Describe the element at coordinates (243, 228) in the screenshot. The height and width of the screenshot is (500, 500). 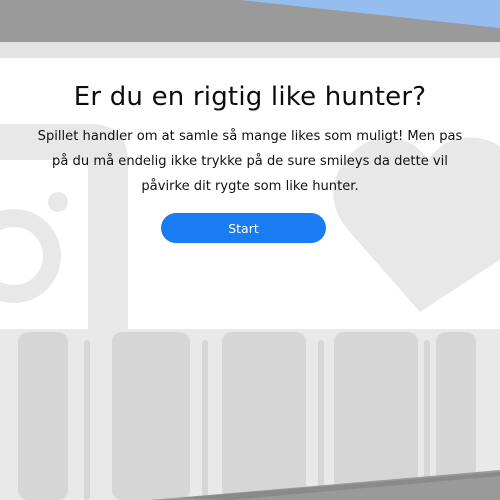
I see `start-button: Start` at that location.